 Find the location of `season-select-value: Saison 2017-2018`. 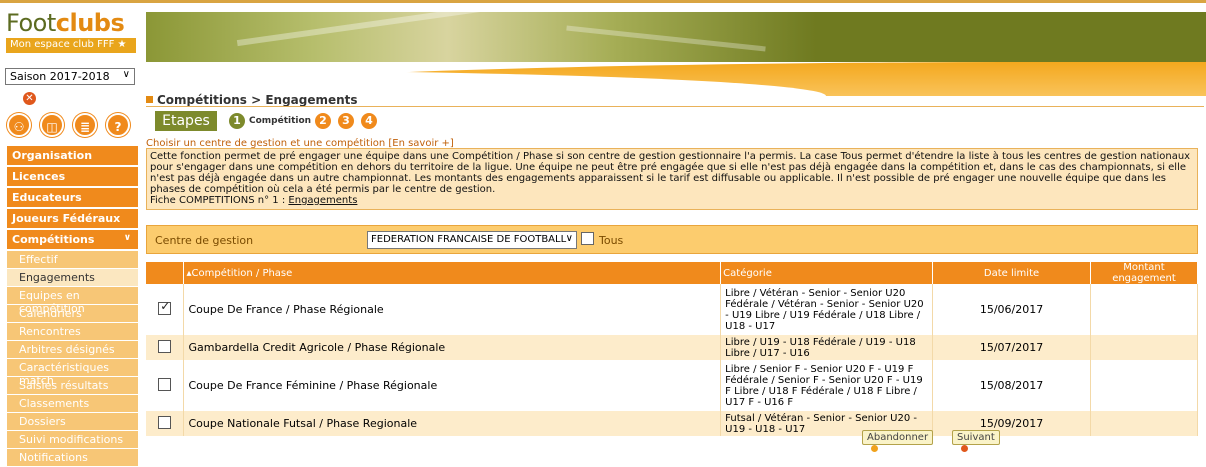

season-select-value: Saison 2017-2018 is located at coordinates (60, 76).